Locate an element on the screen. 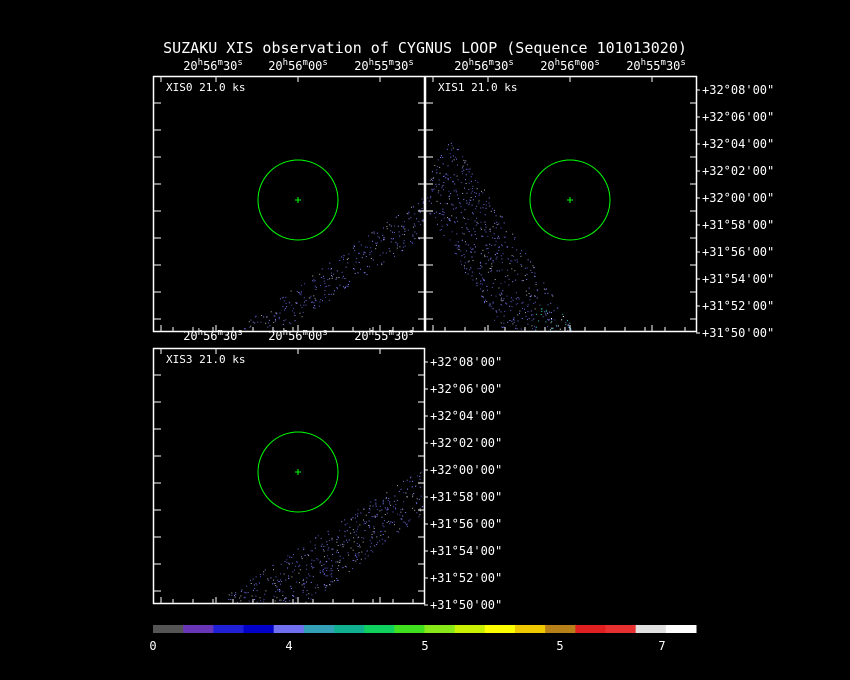 This screenshot has height=680, width=850. colorbar-swatch is located at coordinates (651, 629).